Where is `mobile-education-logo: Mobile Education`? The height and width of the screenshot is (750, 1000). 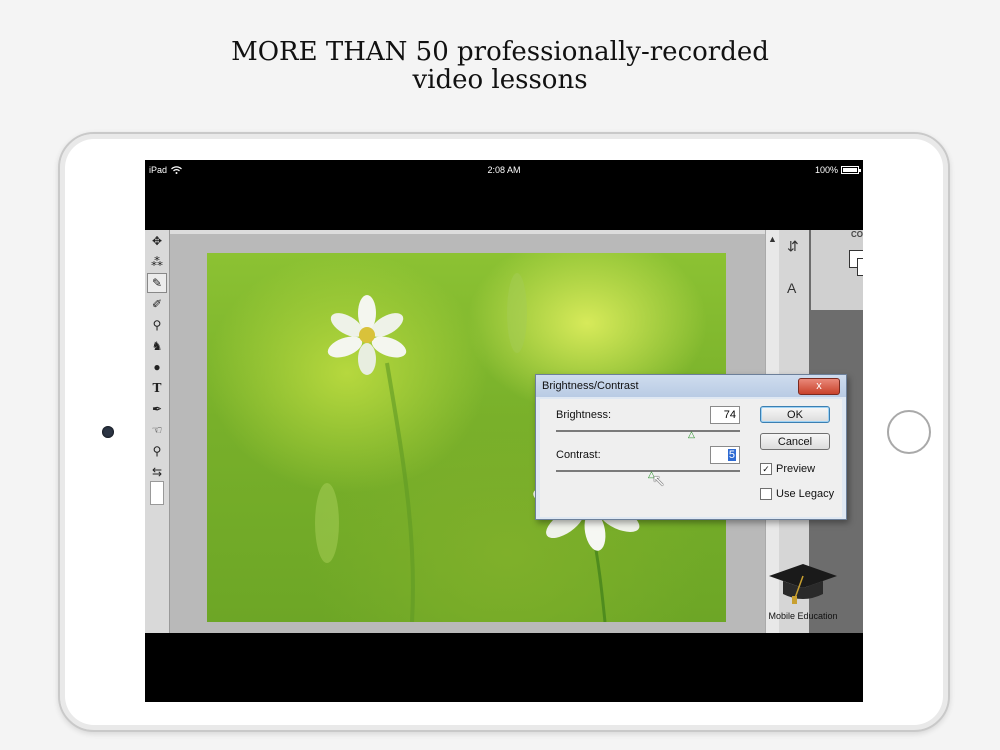 mobile-education-logo: Mobile Education is located at coordinates (803, 590).